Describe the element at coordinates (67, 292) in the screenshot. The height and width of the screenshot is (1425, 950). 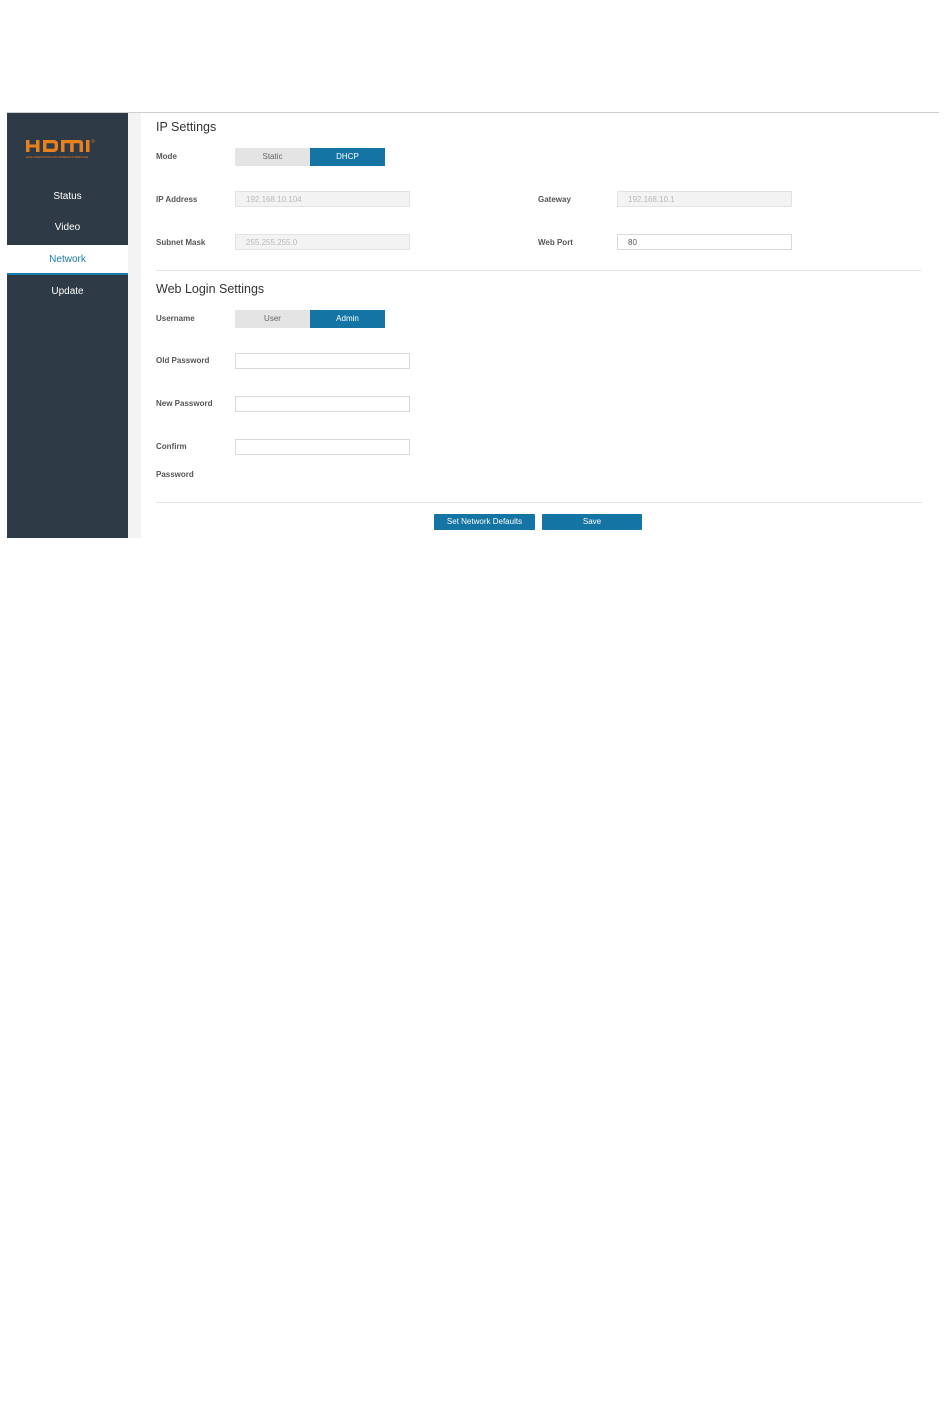
I see `sidebar-item-update: Update` at that location.